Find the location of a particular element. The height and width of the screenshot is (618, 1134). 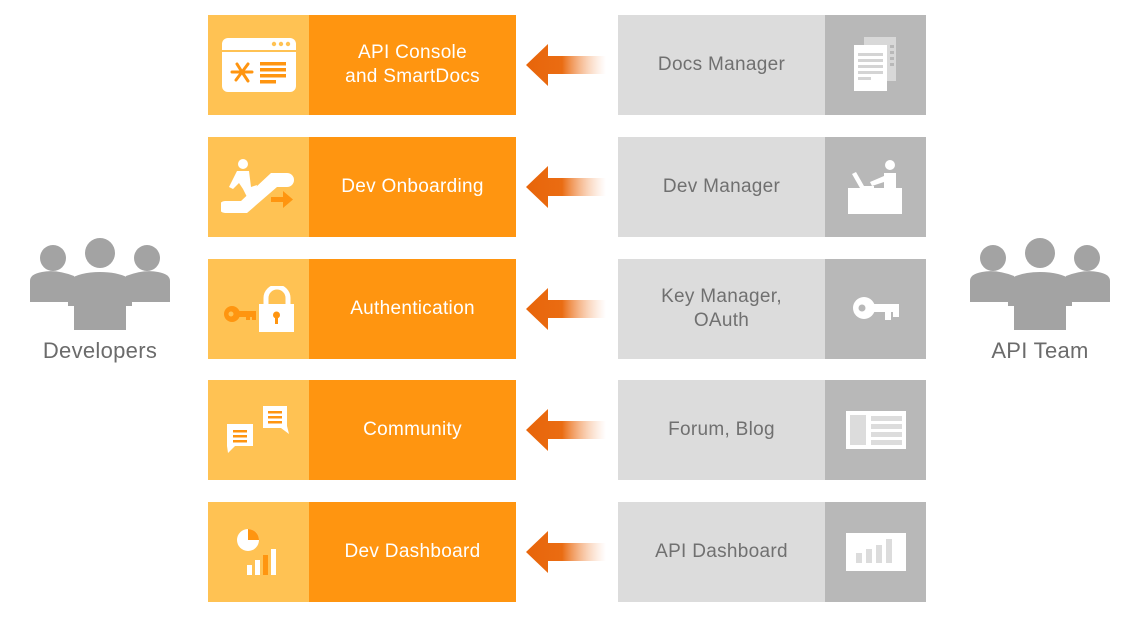

developer-feature-box: Community is located at coordinates (362, 430).